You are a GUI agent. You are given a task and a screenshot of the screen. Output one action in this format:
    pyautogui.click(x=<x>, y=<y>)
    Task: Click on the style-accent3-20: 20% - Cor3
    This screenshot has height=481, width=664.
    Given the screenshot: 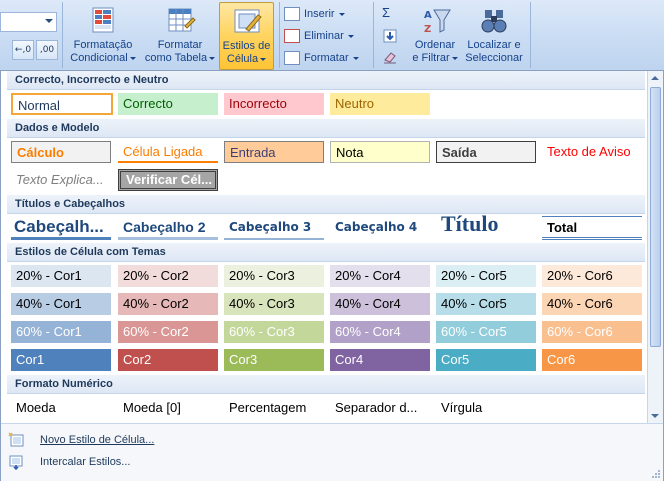 What is the action you would take?
    pyautogui.click(x=274, y=276)
    